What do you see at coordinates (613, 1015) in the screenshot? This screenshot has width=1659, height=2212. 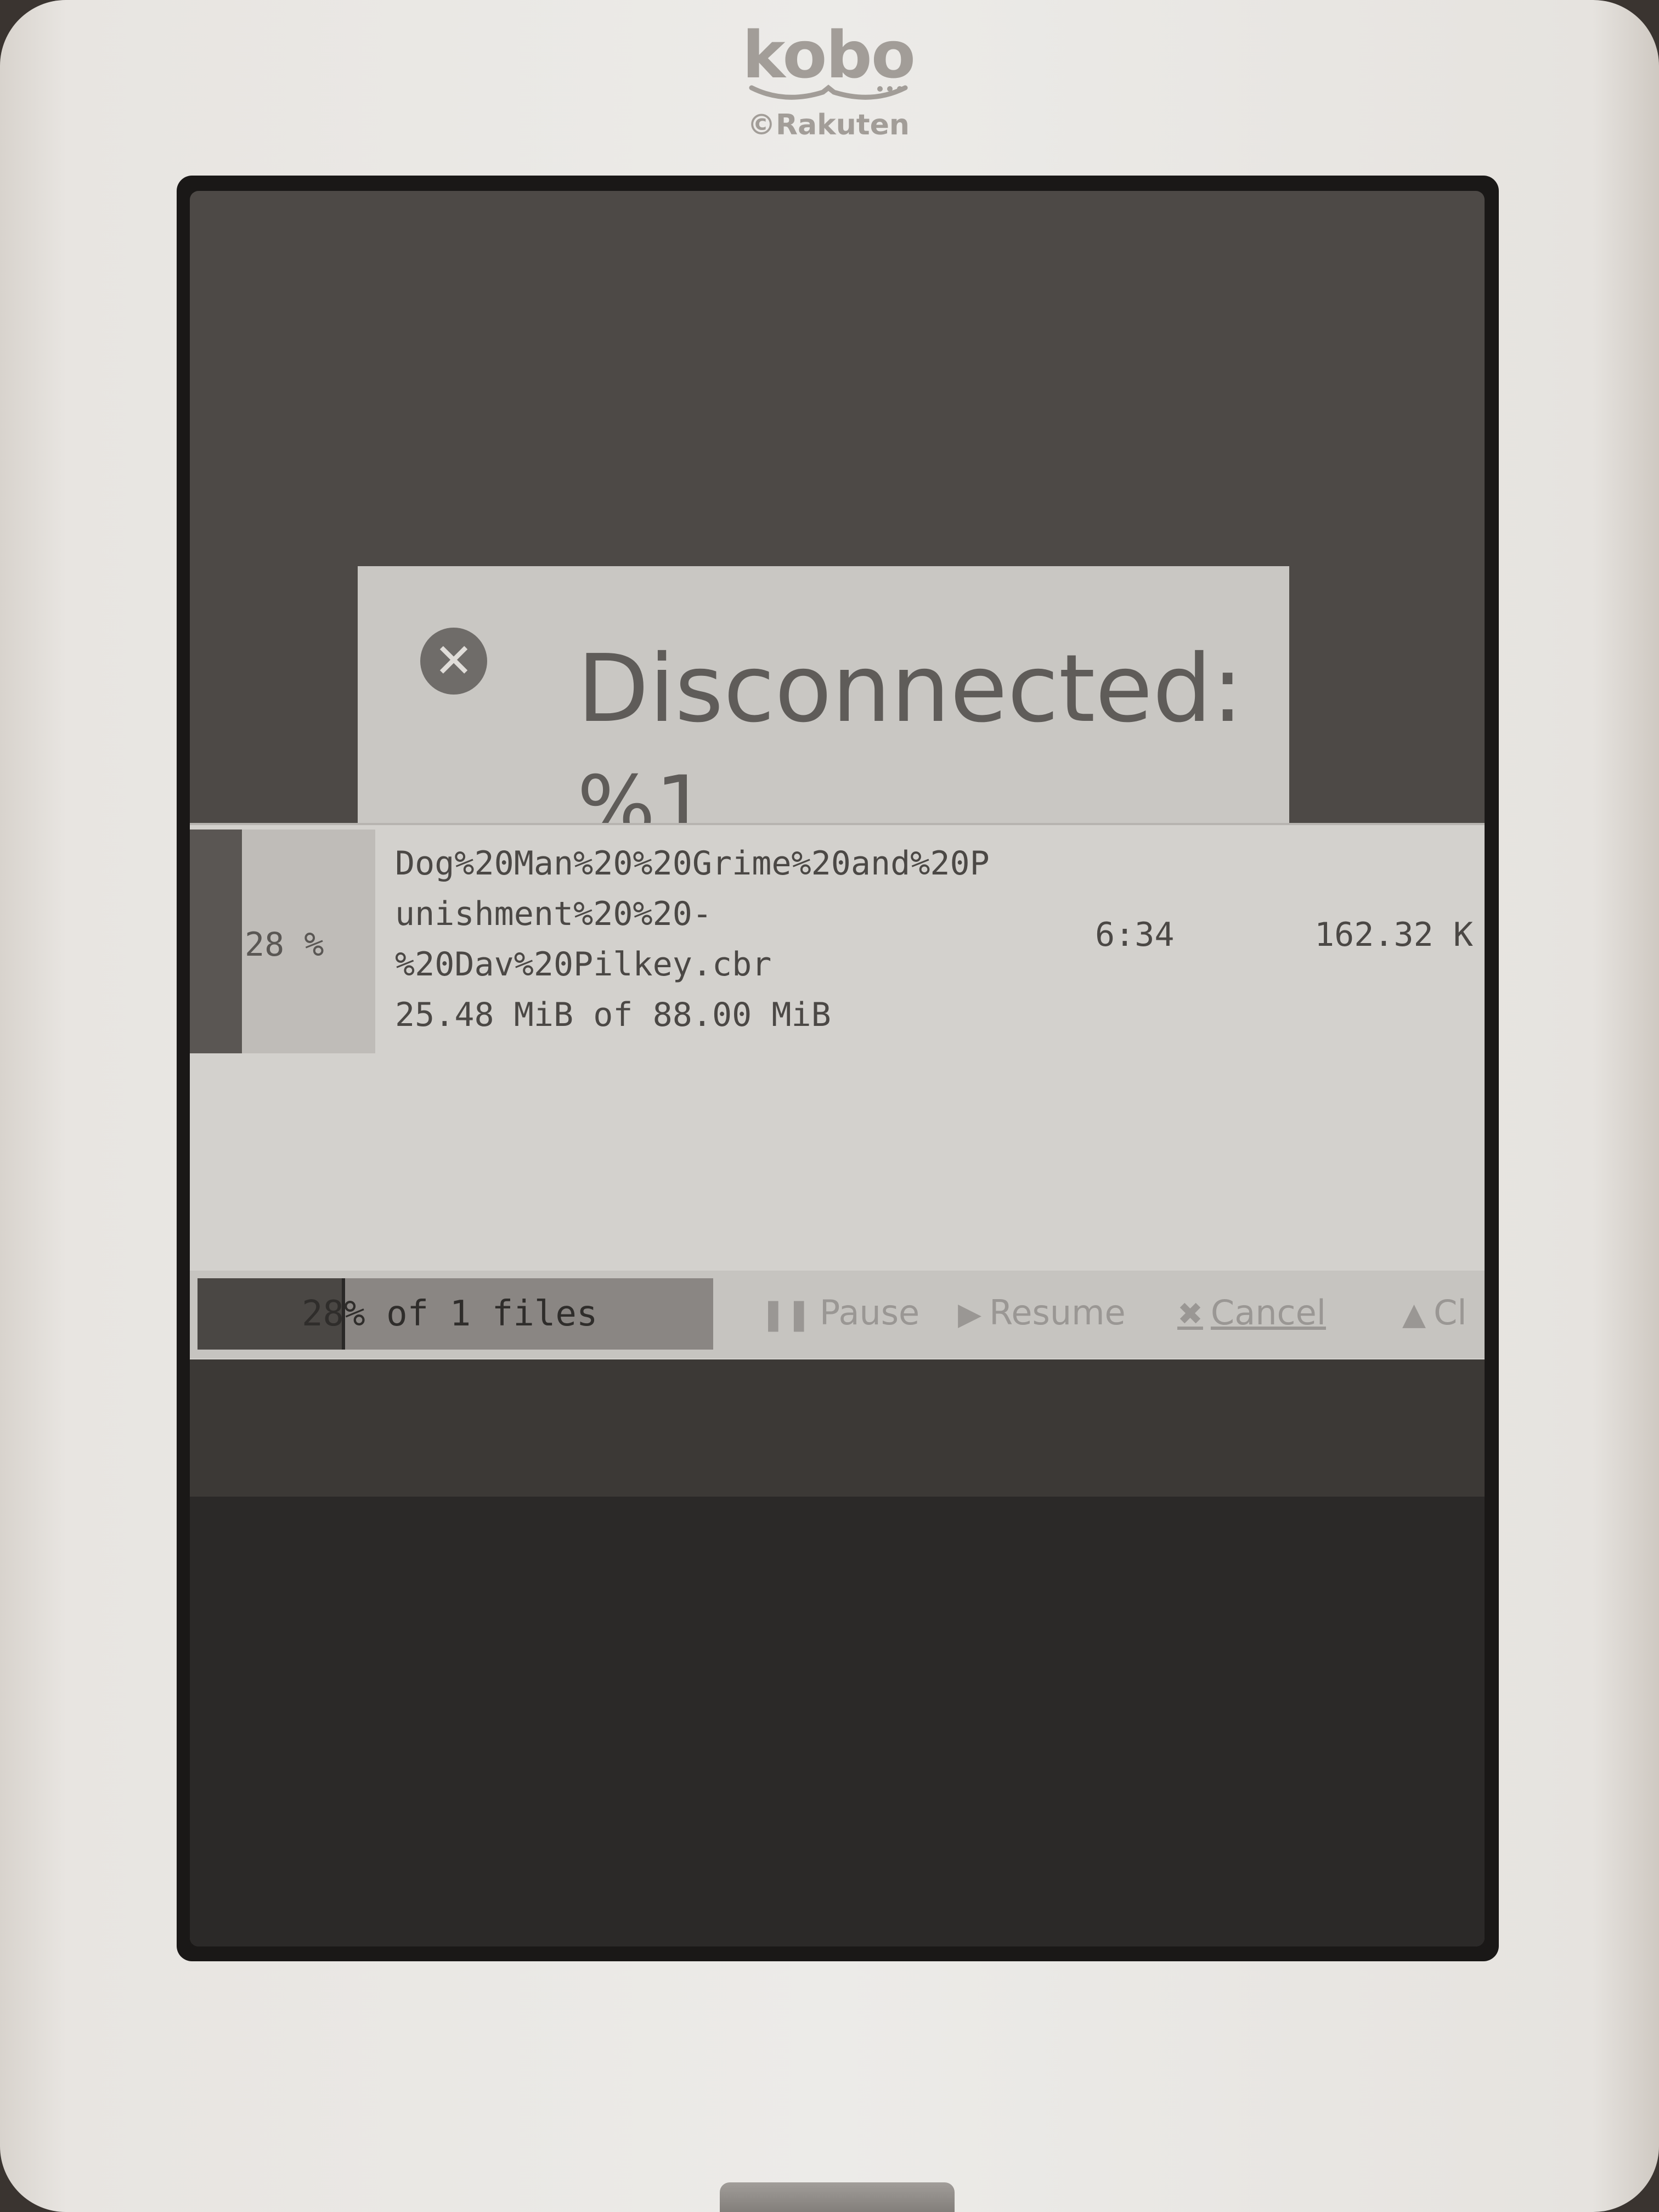 I see `file-size-progress: 25.48 MiB of 88.00 MiB` at bounding box center [613, 1015].